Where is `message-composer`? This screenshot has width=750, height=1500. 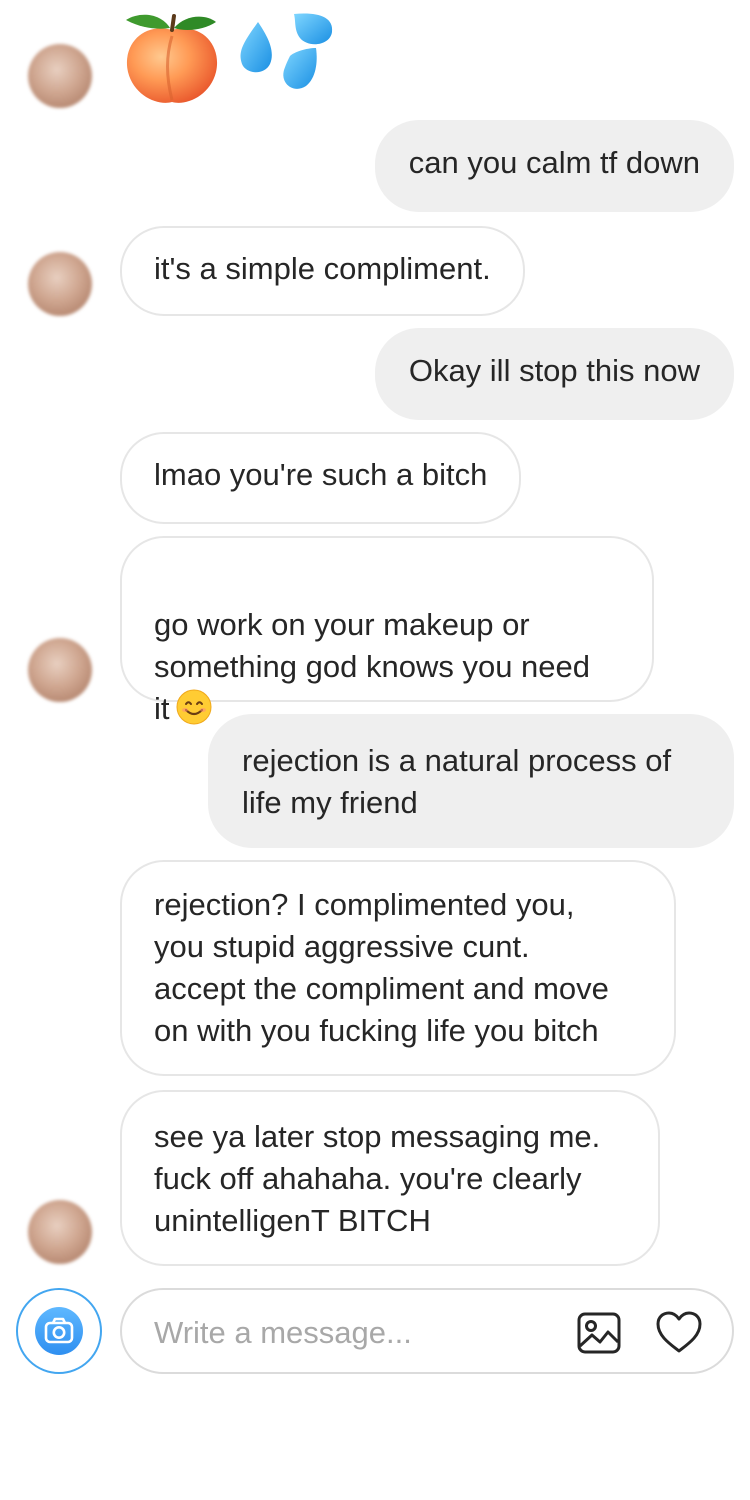
message-composer is located at coordinates (375, 1331).